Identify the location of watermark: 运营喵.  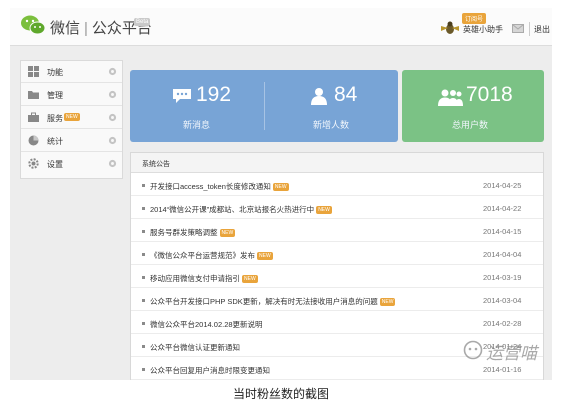
(507, 351).